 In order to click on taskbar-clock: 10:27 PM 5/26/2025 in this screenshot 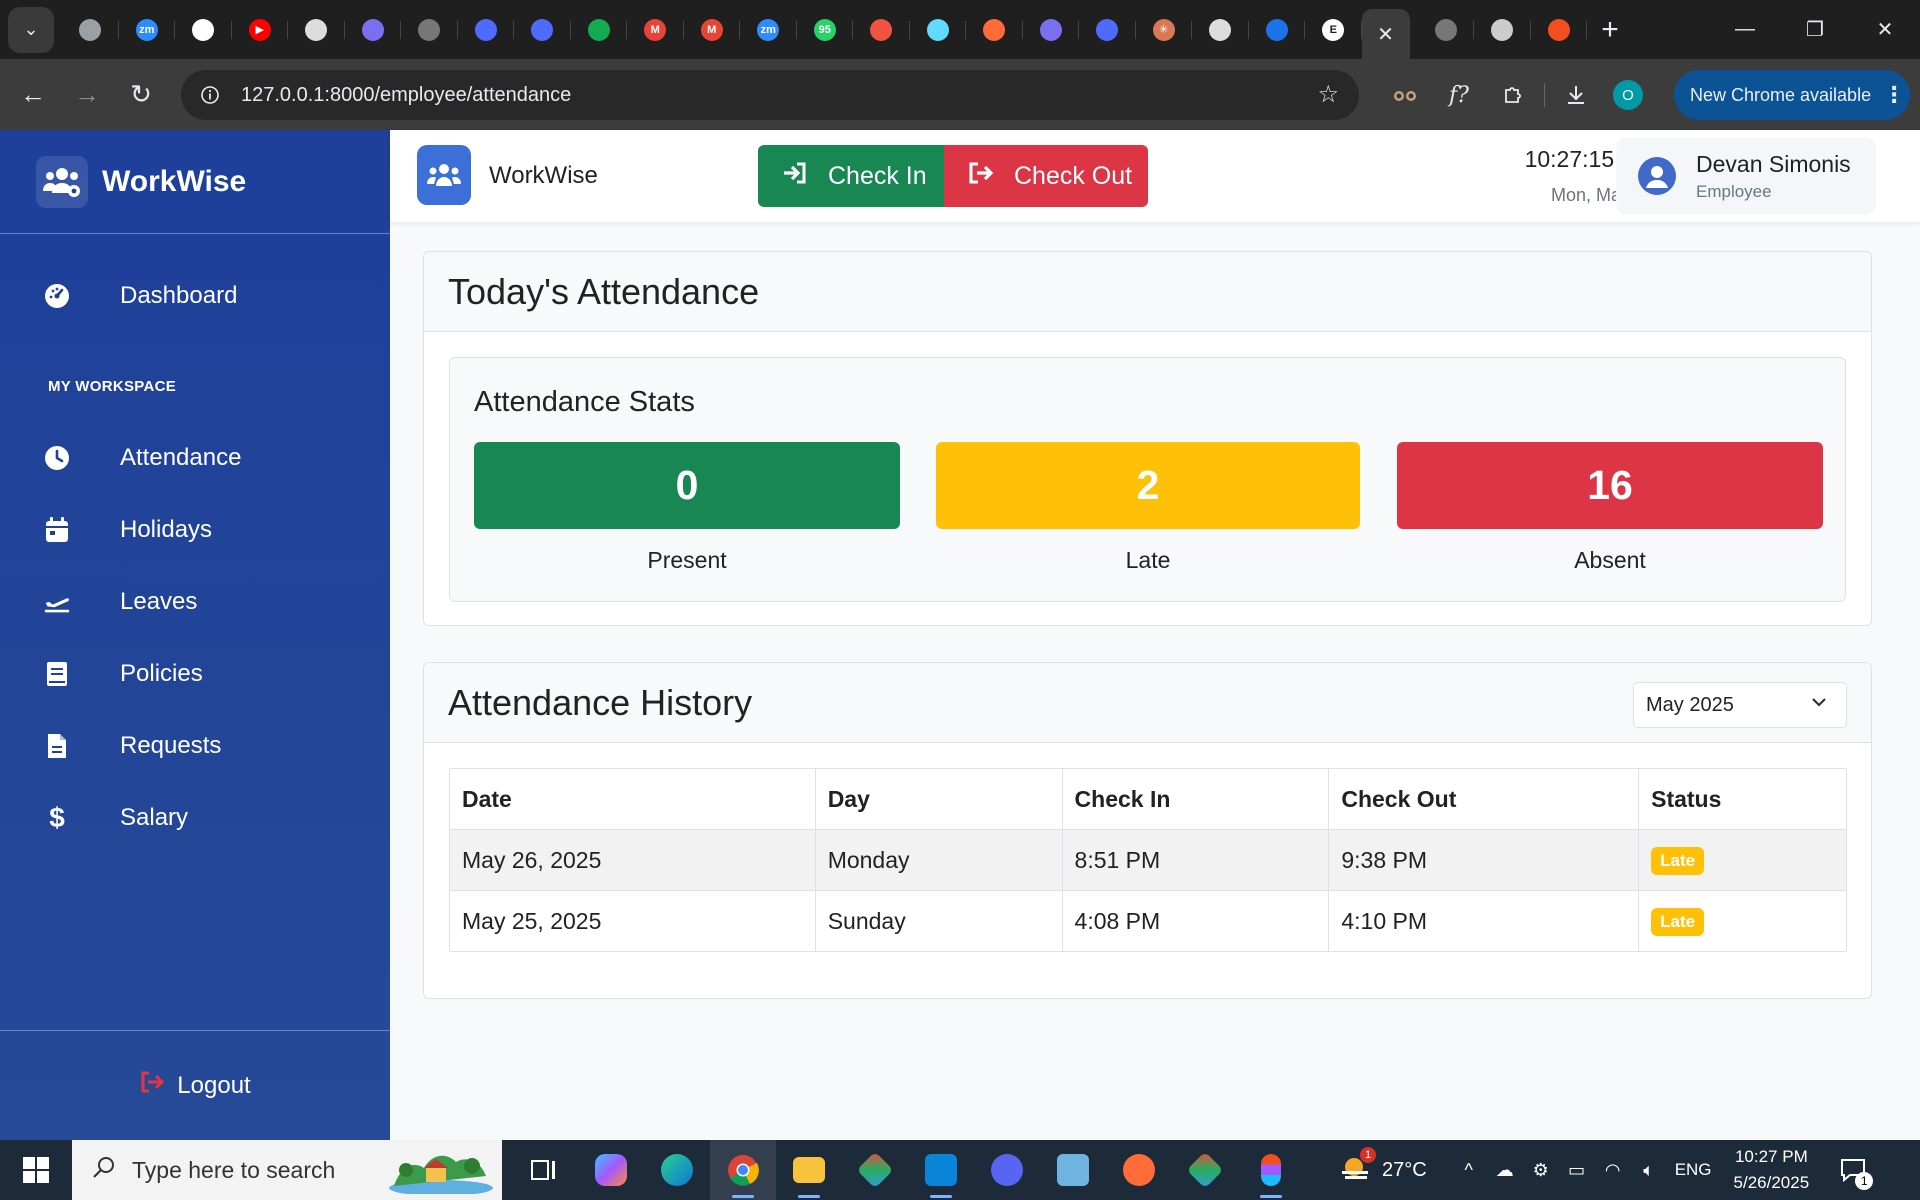, I will do `click(1772, 1170)`.